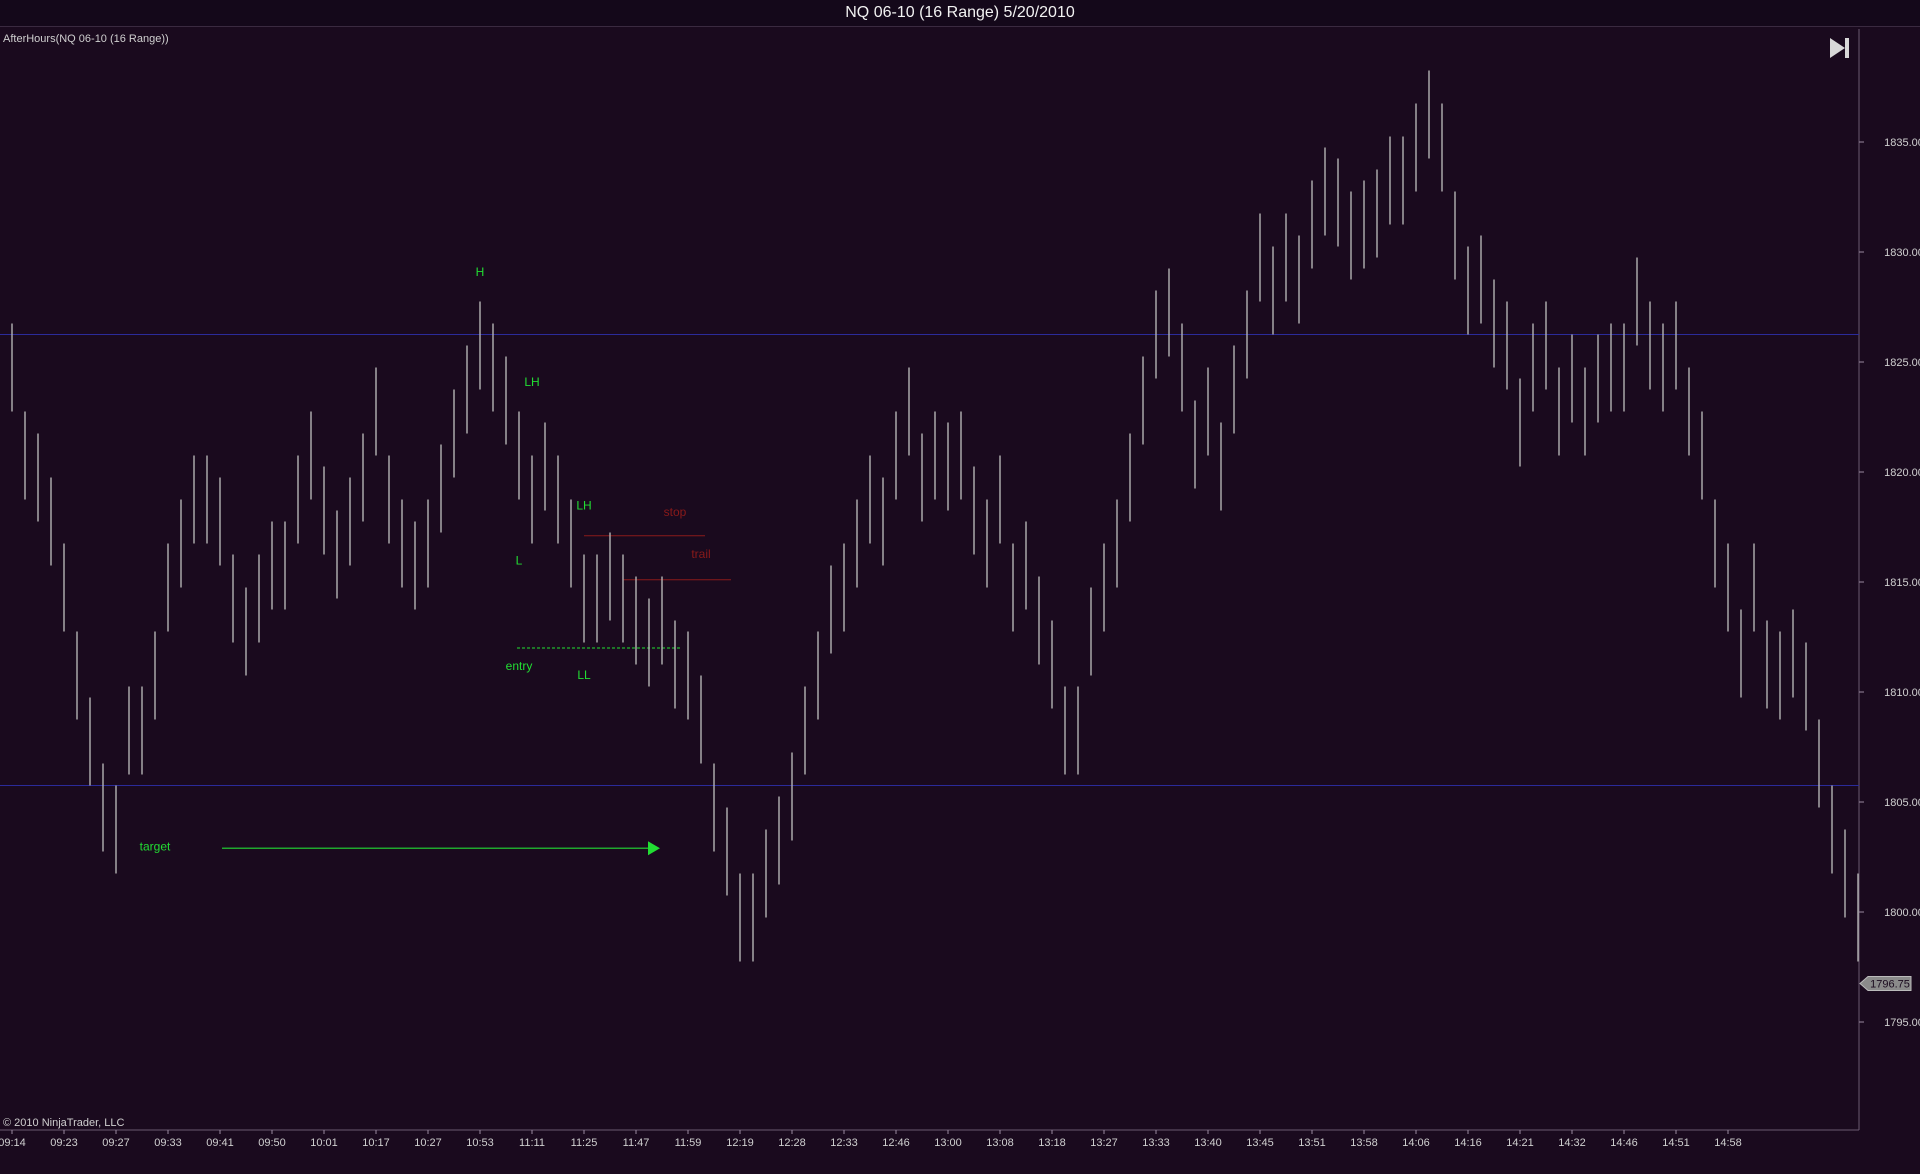 This screenshot has width=1920, height=1174. What do you see at coordinates (1676, 1143) in the screenshot?
I see `x-axis-tick-label: 14:51` at bounding box center [1676, 1143].